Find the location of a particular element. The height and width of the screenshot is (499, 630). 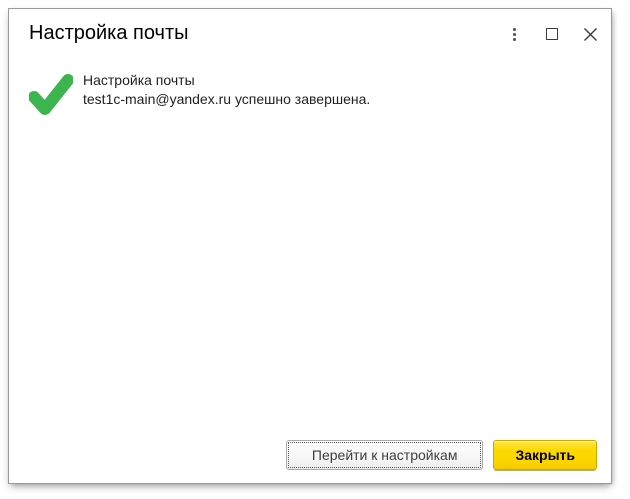

status-message-line1: Настройка почты is located at coordinates (139, 80).